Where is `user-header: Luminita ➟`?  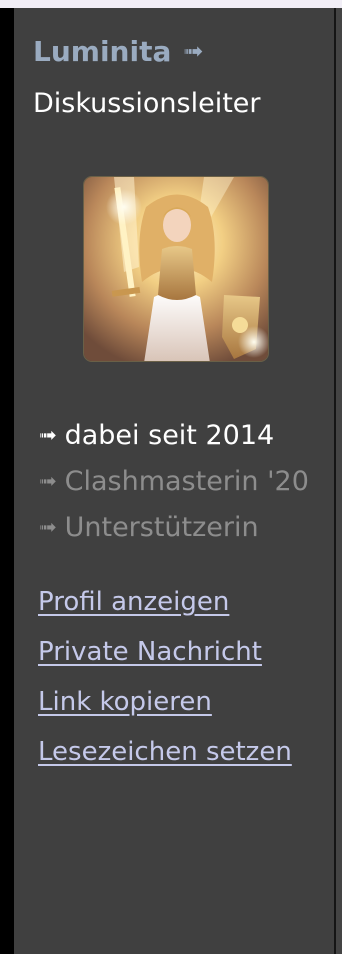 user-header: Luminita ➟ is located at coordinates (118, 52).